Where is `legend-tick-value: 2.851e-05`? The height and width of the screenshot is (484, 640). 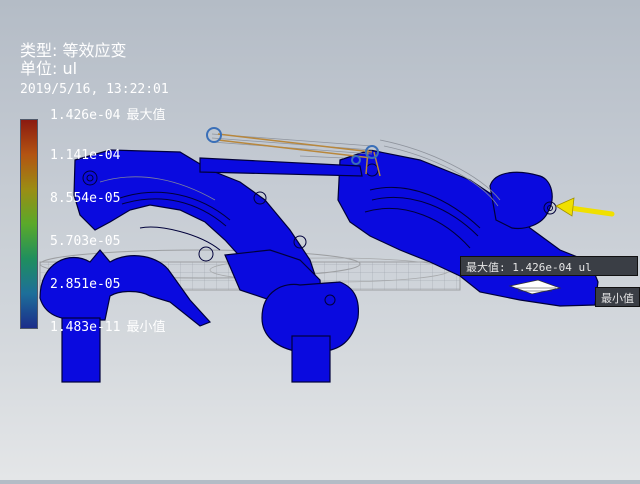 legend-tick-value: 2.851e-05 is located at coordinates (85, 284).